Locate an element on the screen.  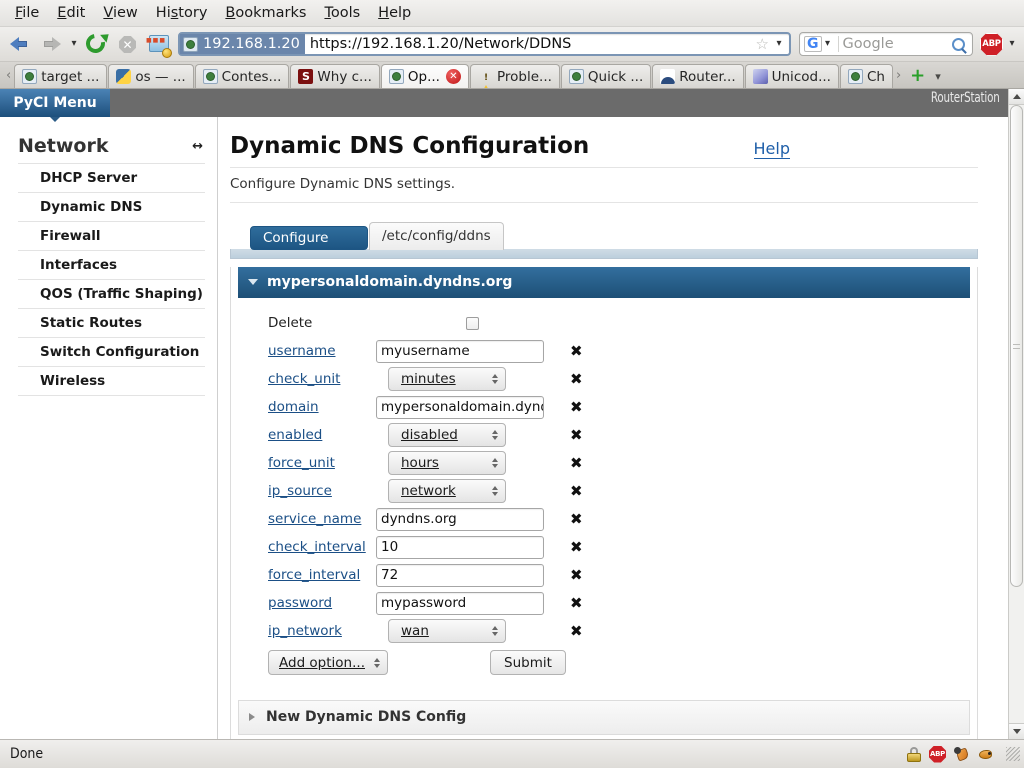
menu-edit: Edit is located at coordinates (71, 13).